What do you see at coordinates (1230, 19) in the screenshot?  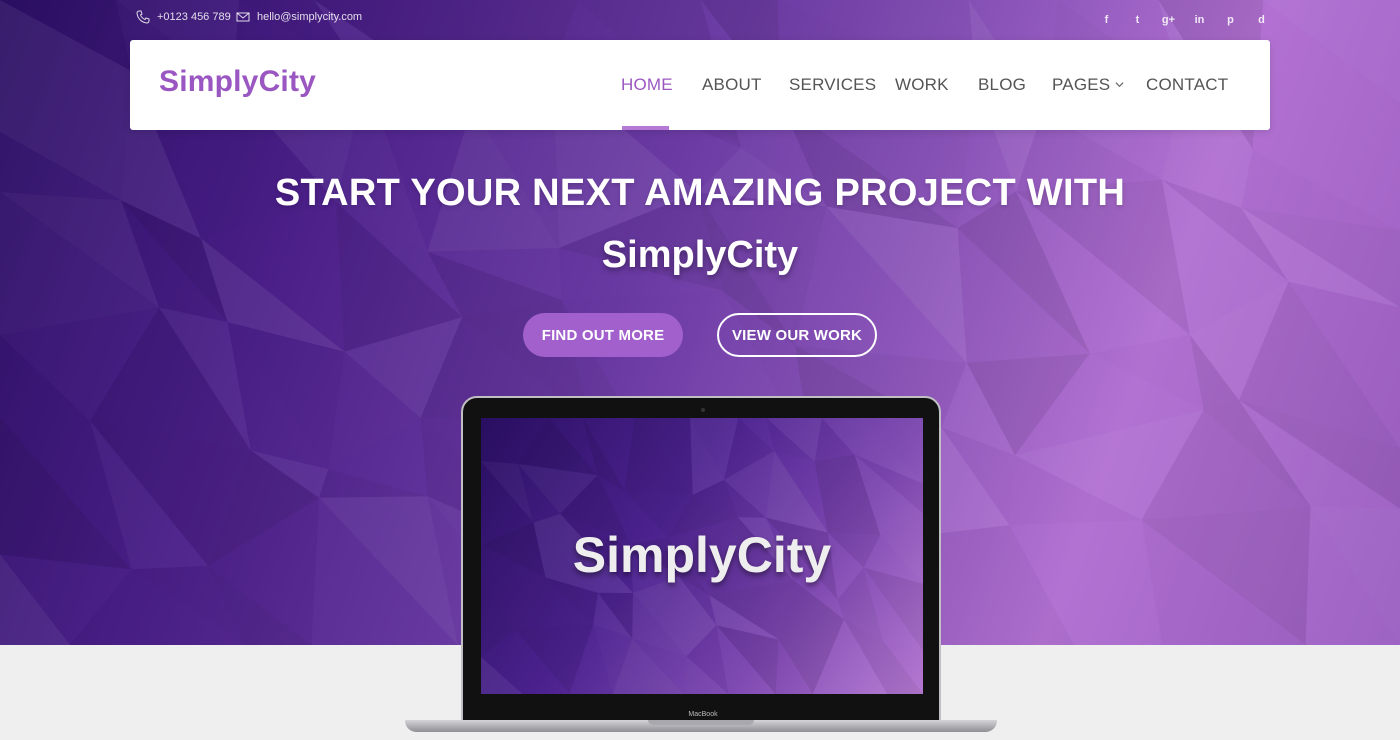 I see `pinterest-icon: p` at bounding box center [1230, 19].